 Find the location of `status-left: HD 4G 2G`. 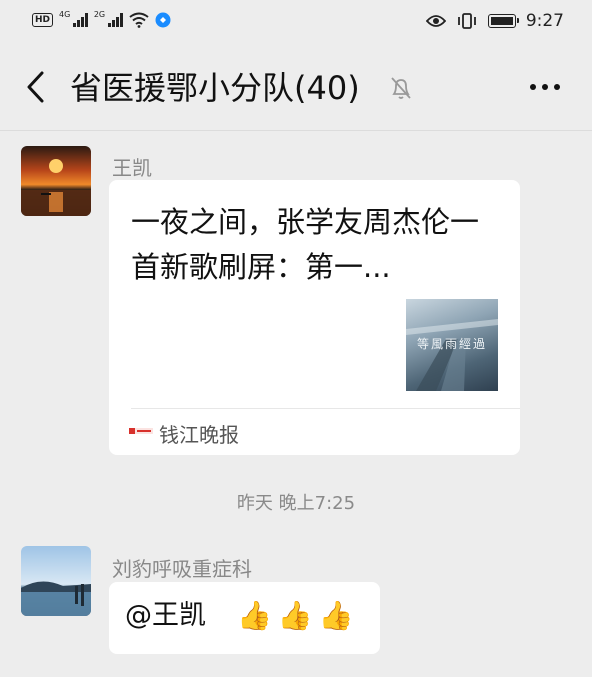

status-left: HD 4G 2G is located at coordinates (101, 18).